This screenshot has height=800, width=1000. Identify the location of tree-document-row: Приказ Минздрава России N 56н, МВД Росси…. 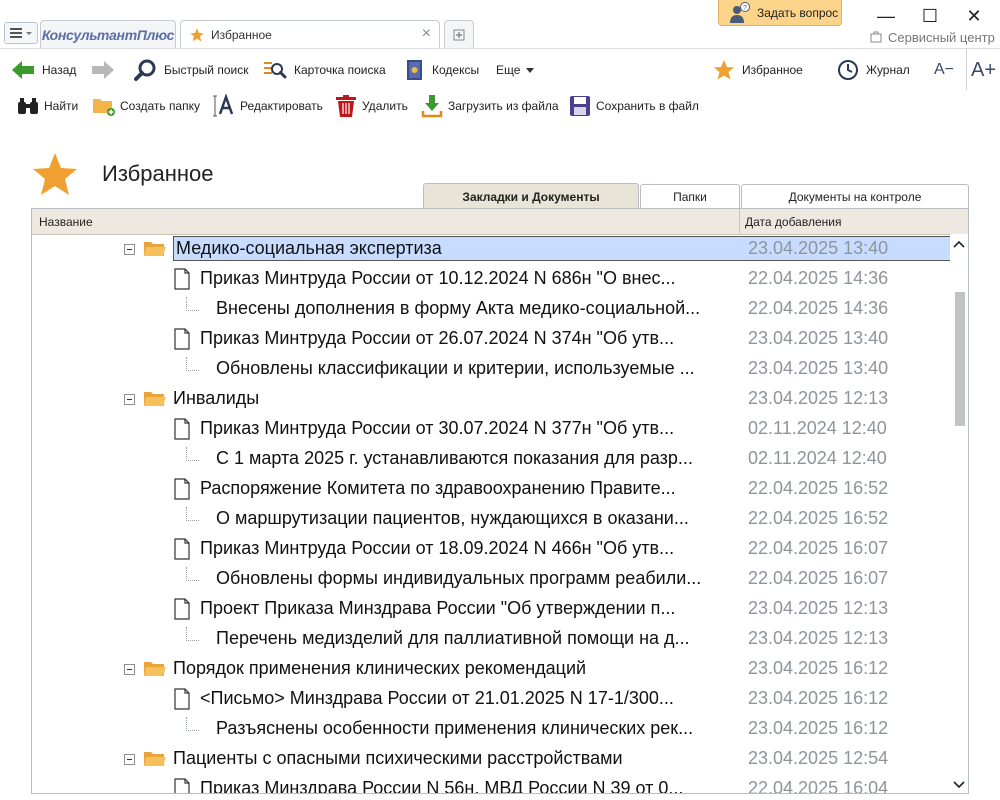
(491, 783).